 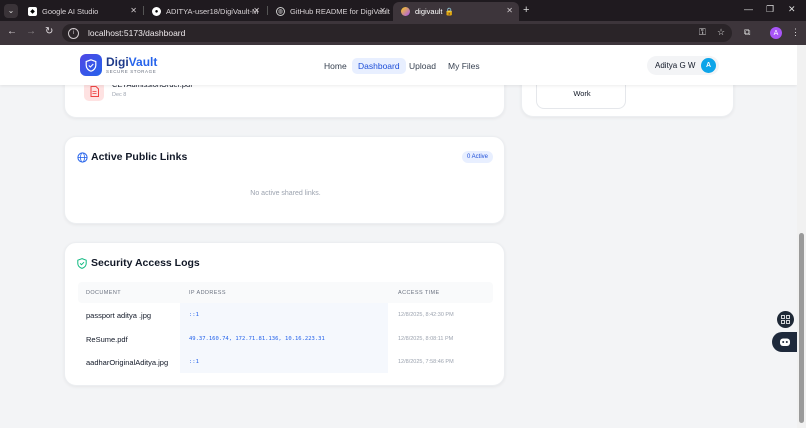 What do you see at coordinates (456, 11) in the screenshot?
I see `tab-digivault: digivault 🔒 ✕` at bounding box center [456, 11].